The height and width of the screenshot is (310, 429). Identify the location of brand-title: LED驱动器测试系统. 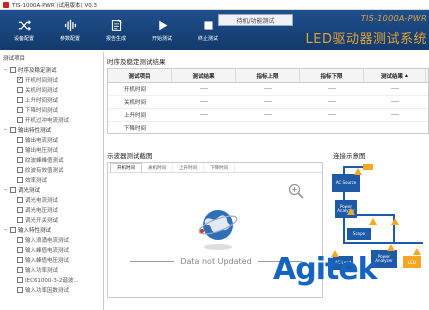
(366, 39).